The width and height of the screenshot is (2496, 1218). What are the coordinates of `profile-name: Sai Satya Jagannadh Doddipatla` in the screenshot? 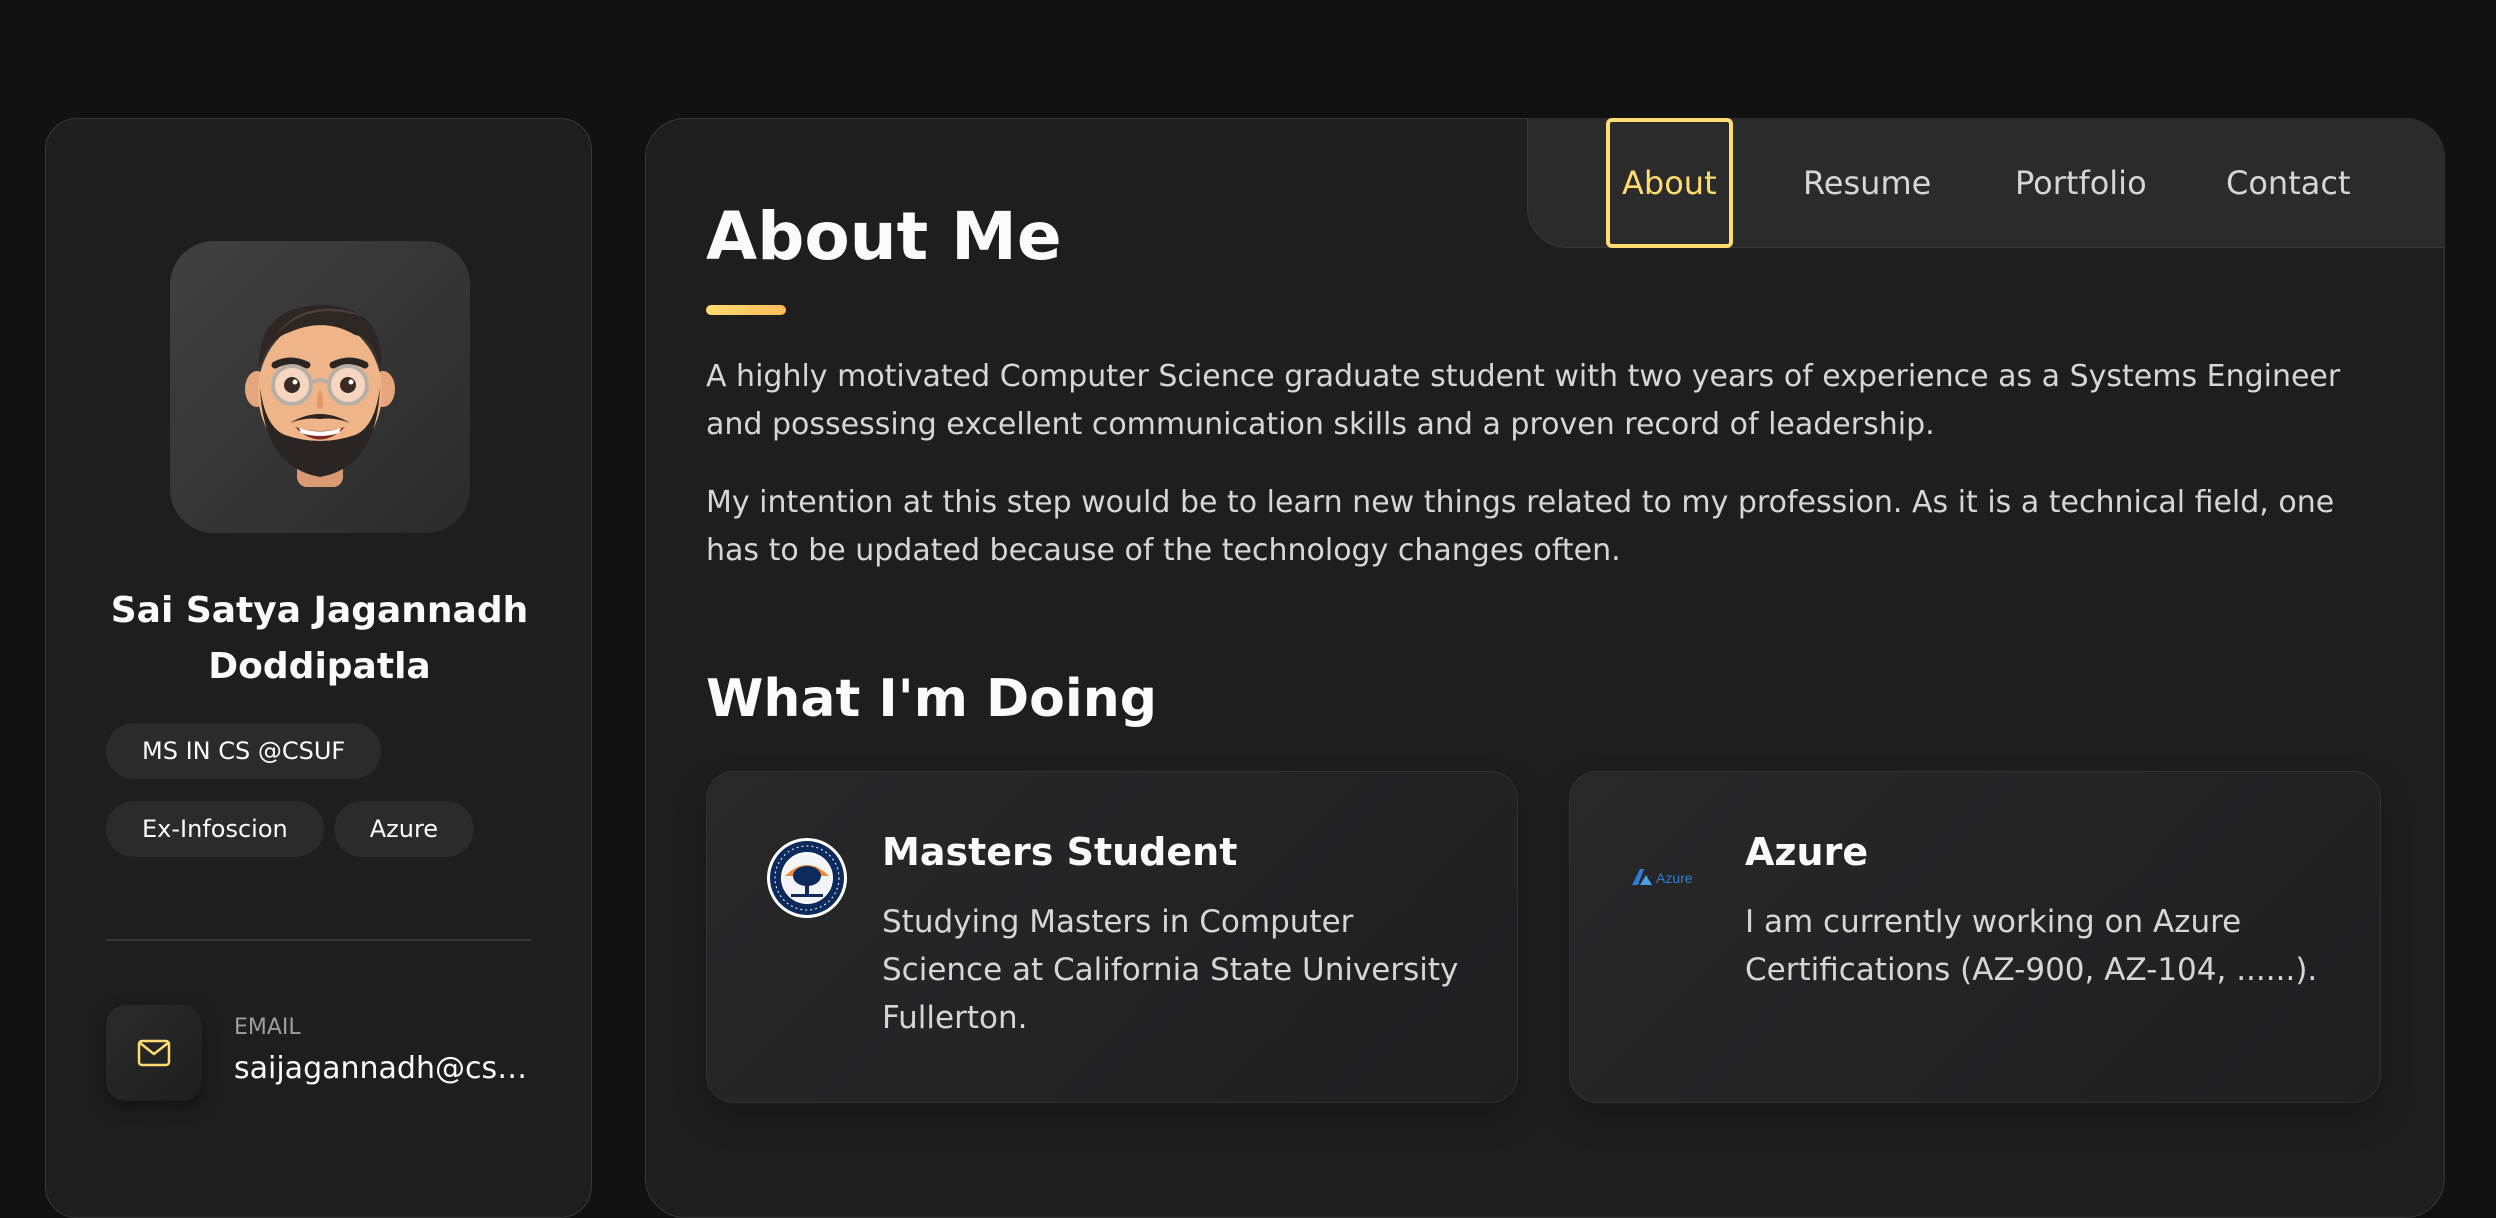 It's located at (319, 639).